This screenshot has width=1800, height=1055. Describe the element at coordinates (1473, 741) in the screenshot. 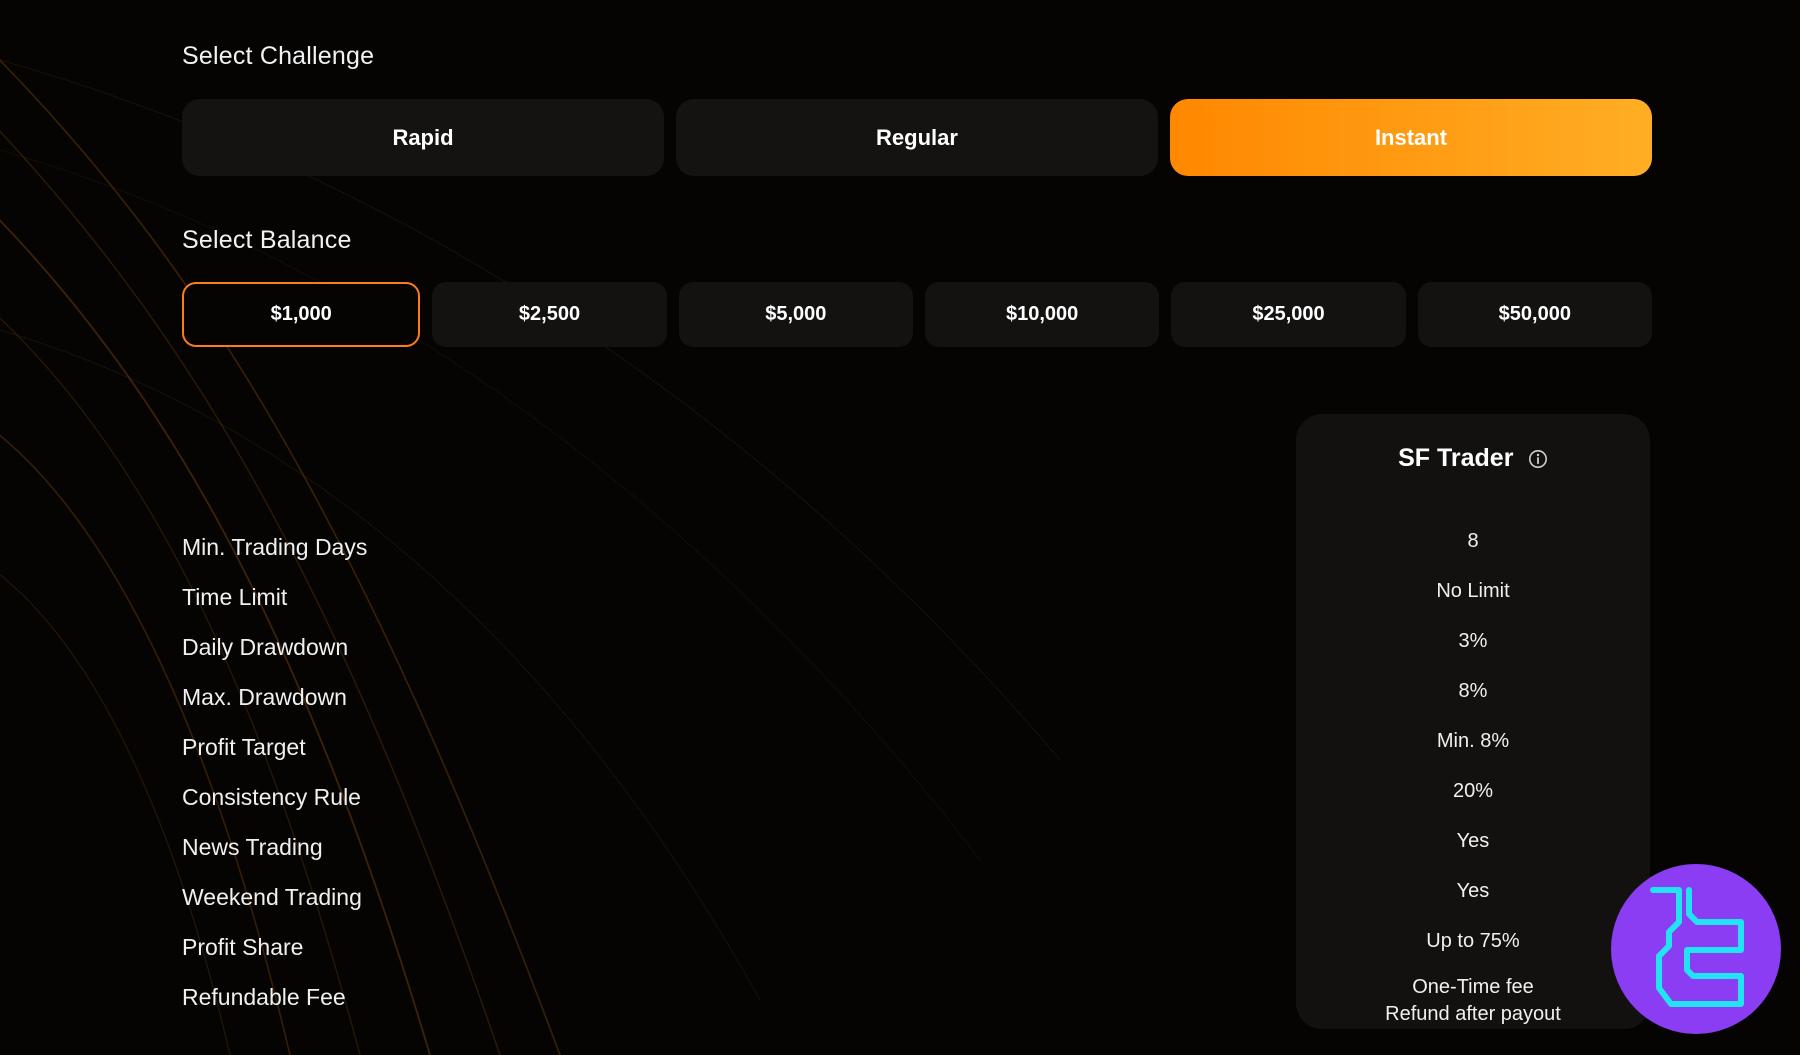

I see `rule-value-profit-target: Min. 8%` at that location.